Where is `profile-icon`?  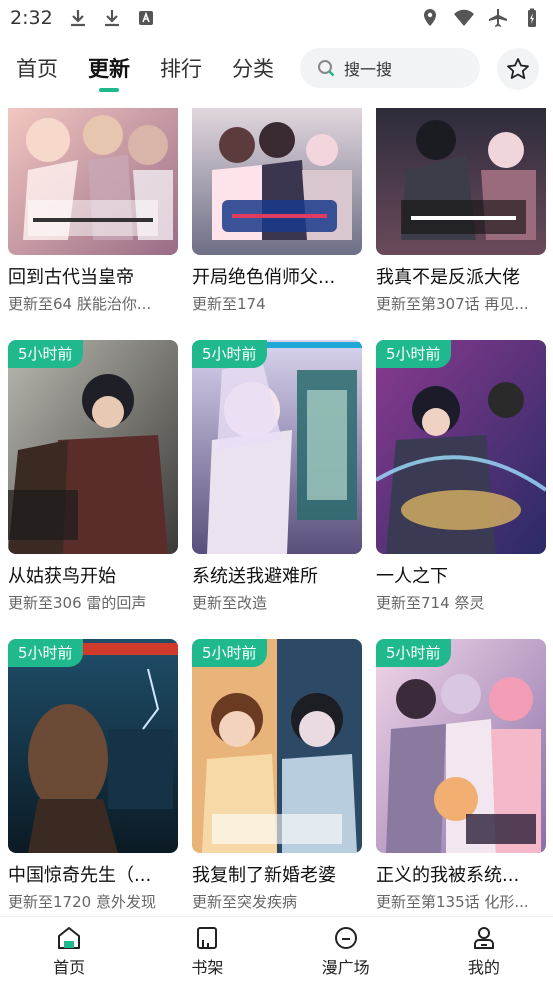
profile-icon is located at coordinates (483, 937).